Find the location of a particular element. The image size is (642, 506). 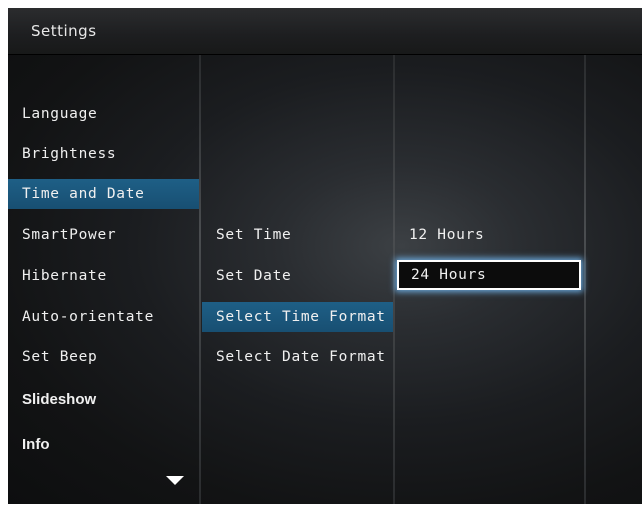

menu-item-info: Info is located at coordinates (103, 445).